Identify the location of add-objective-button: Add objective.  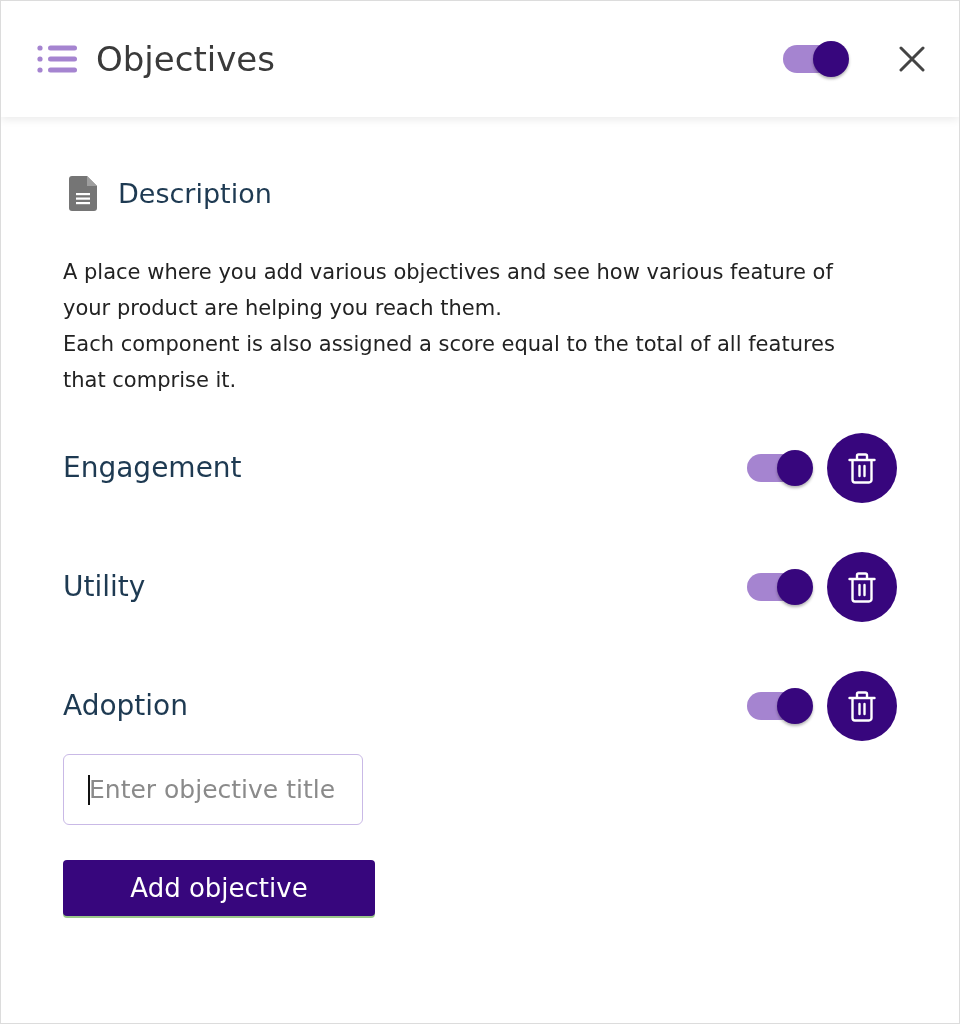
(219, 888).